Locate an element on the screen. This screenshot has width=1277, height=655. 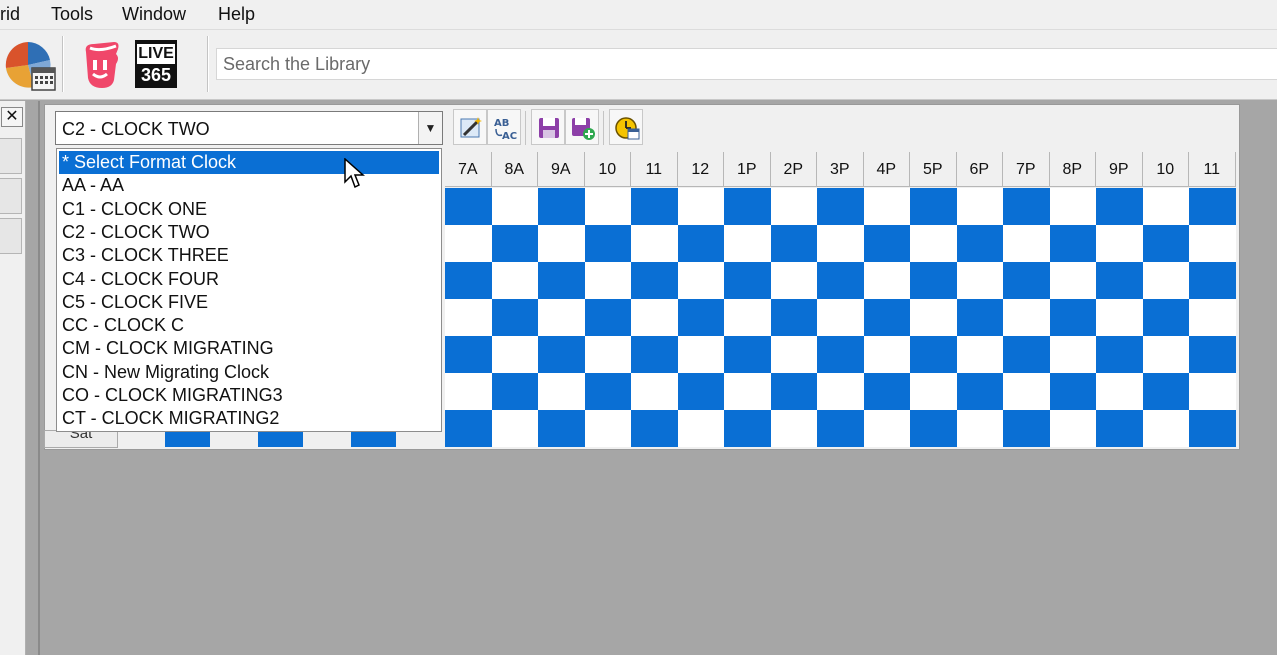
format-clock-option: CC - CLOCK C is located at coordinates (249, 325).